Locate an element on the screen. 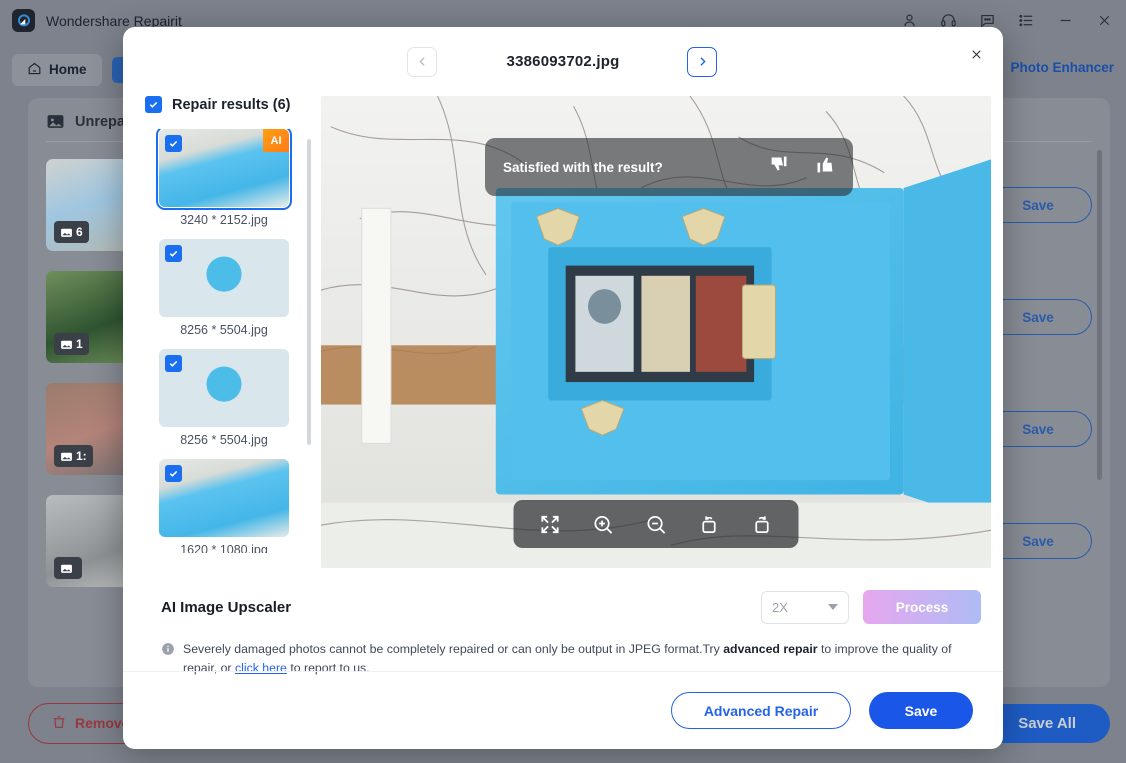  save-button: Save is located at coordinates (921, 710).